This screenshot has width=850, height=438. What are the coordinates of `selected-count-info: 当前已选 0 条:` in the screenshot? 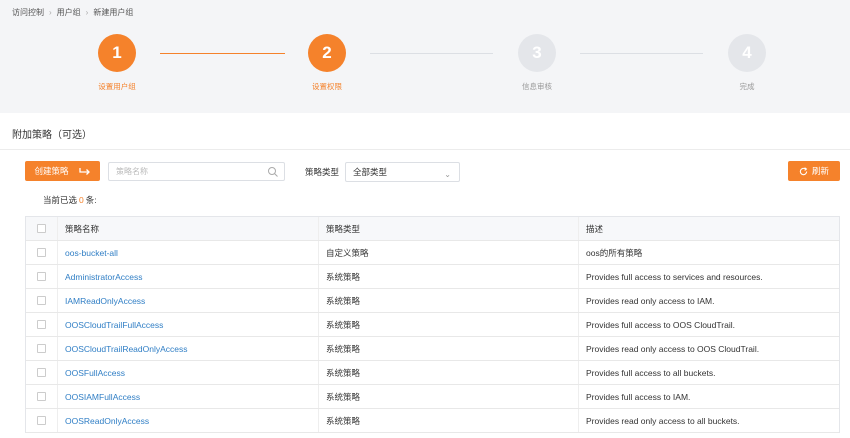 It's located at (70, 200).